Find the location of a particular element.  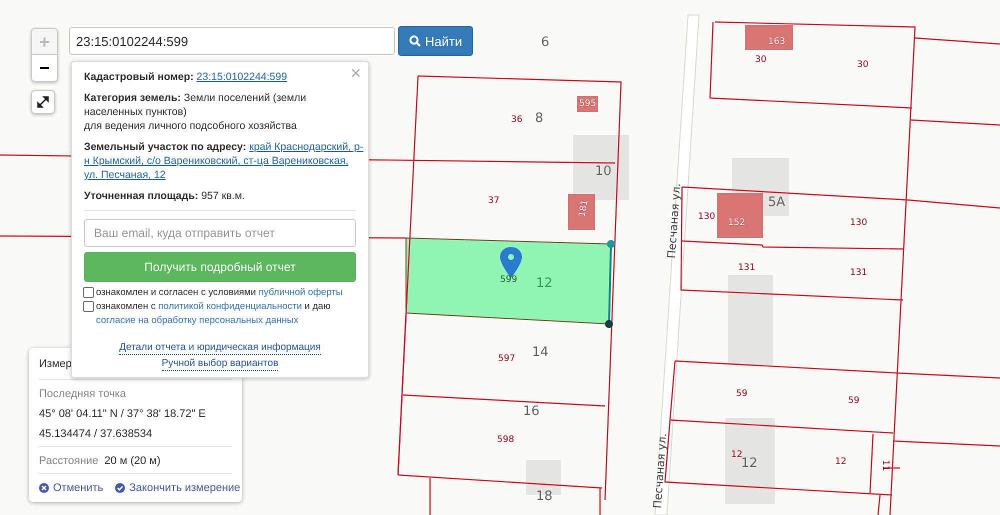

house-number: 10 is located at coordinates (603, 171).